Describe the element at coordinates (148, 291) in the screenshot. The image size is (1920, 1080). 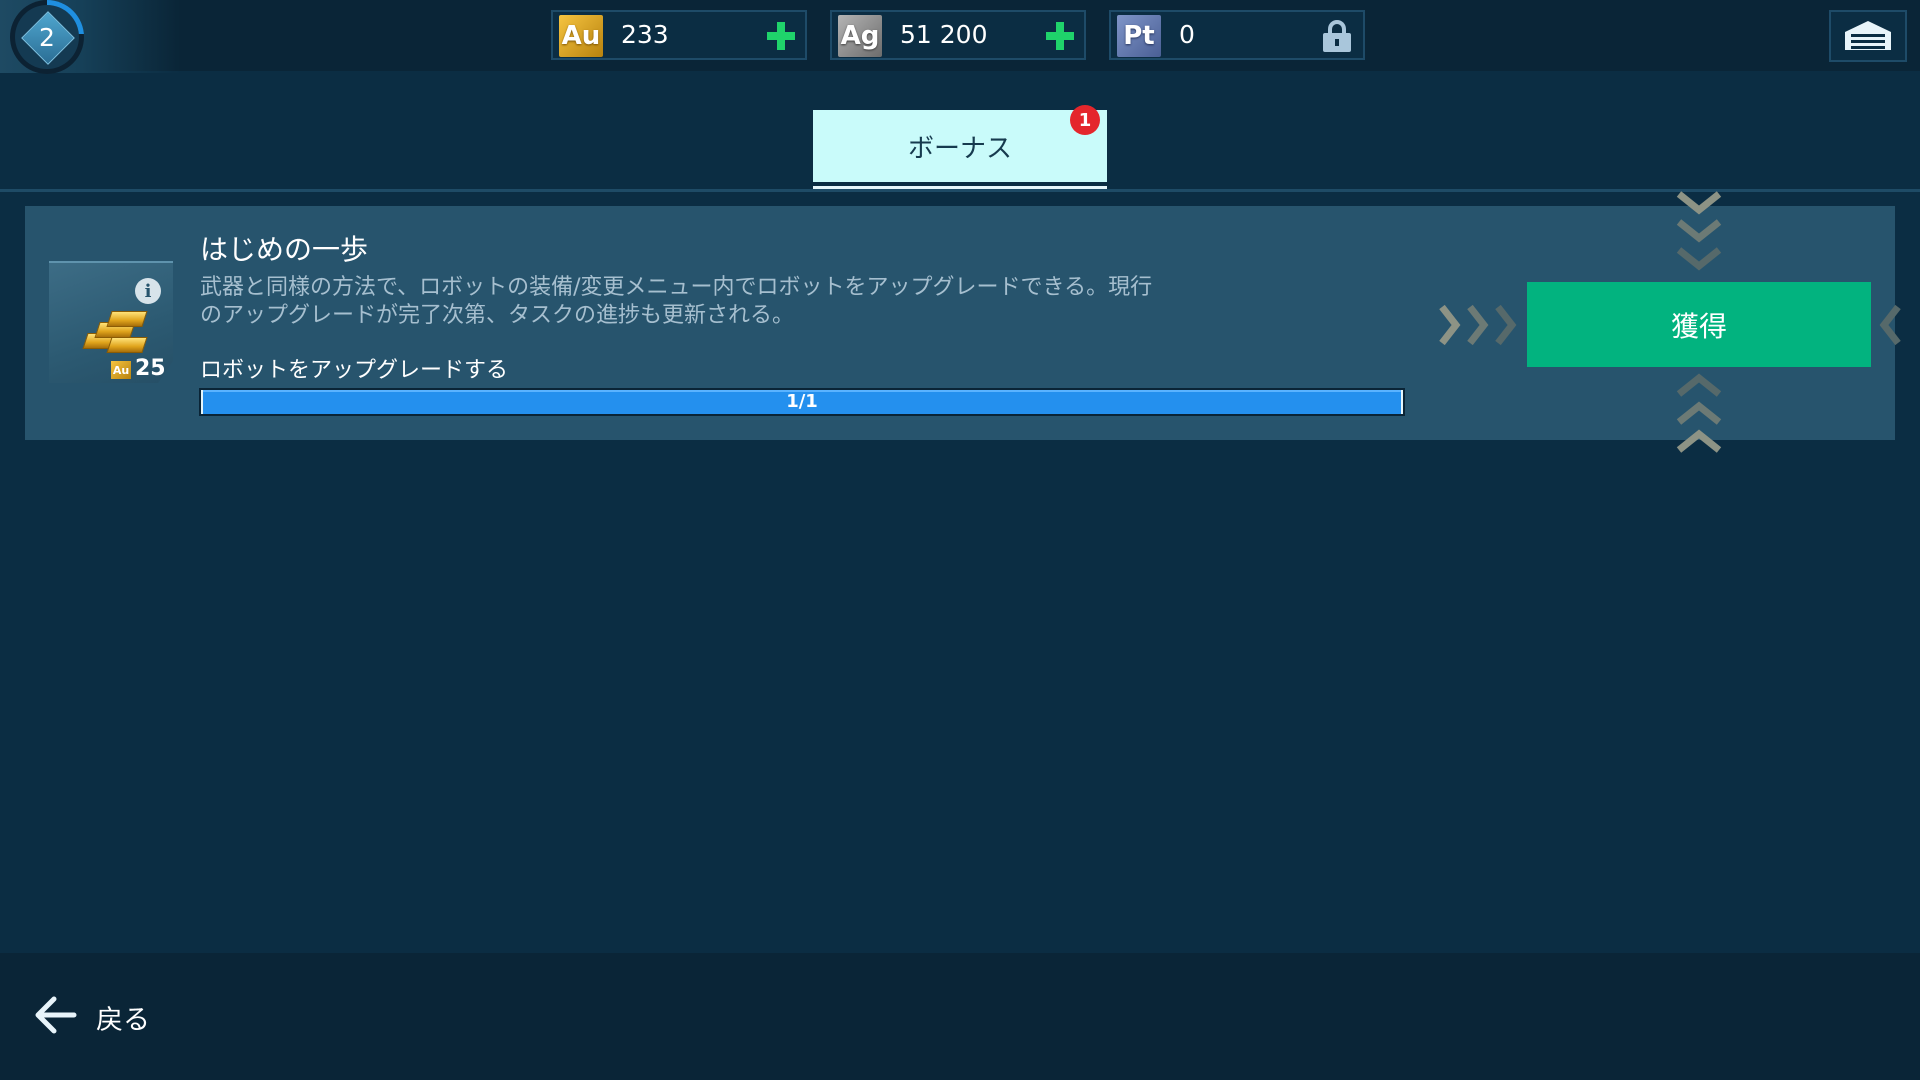
I see `info-icon: i` at that location.